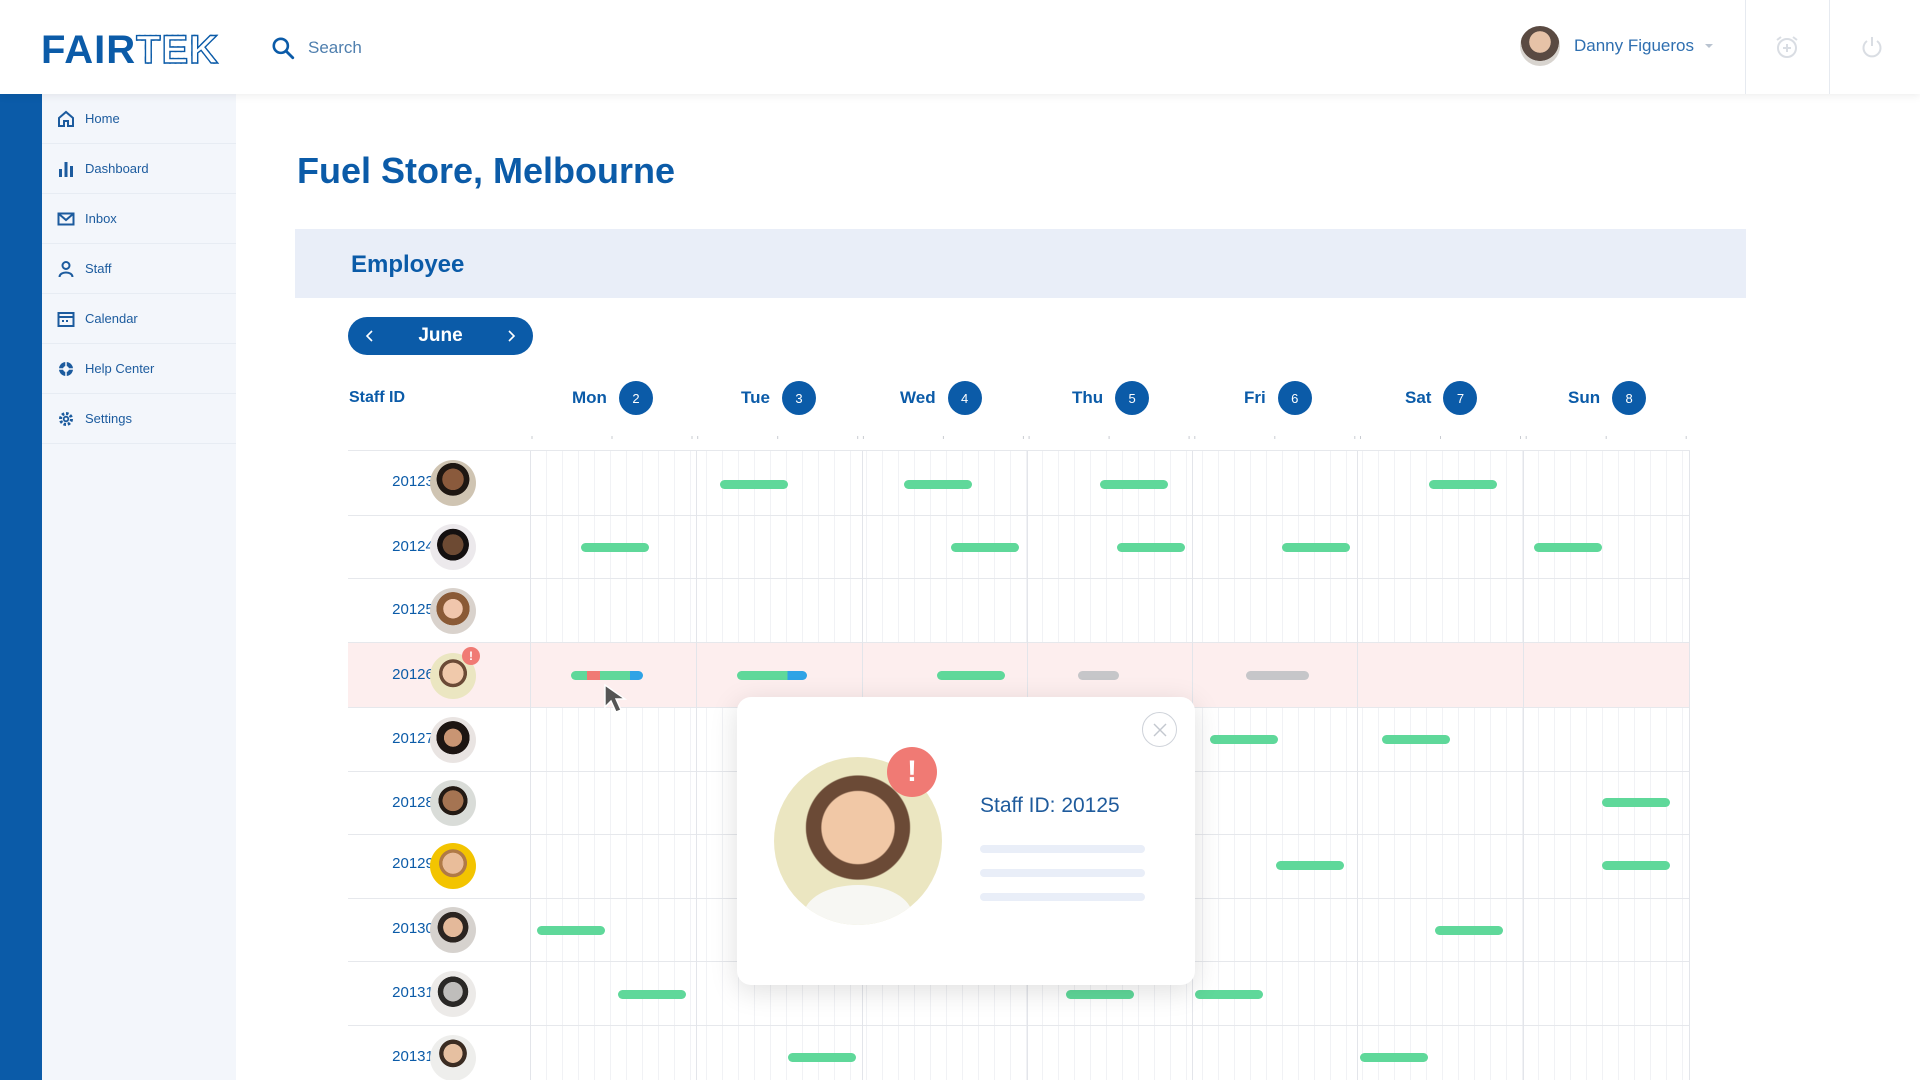 Image resolution: width=1920 pixels, height=1080 pixels. What do you see at coordinates (1540, 46) in the screenshot?
I see `user-avatar` at bounding box center [1540, 46].